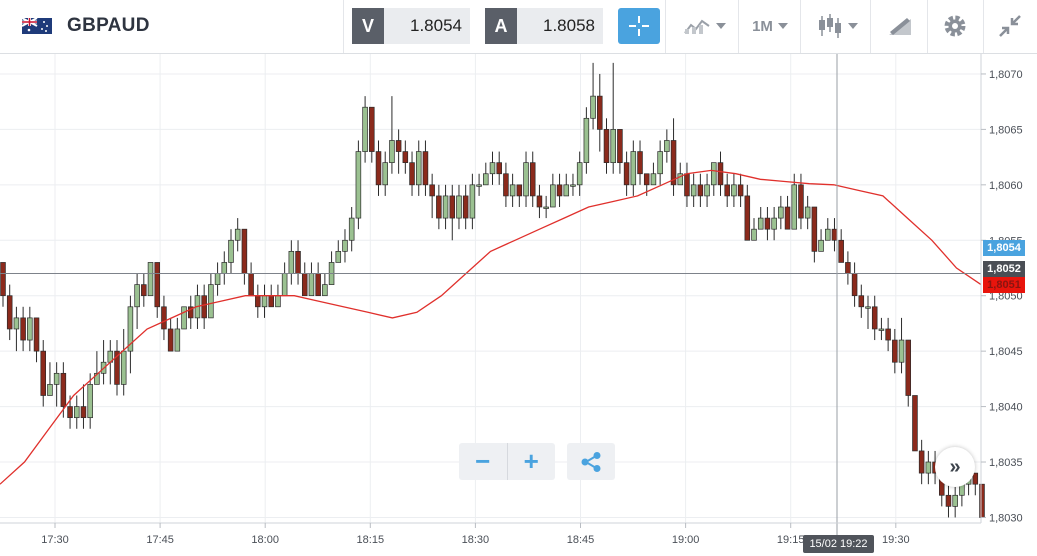 This screenshot has height=556, width=1037. I want to click on time-tick-label: 18:00, so click(265, 540).